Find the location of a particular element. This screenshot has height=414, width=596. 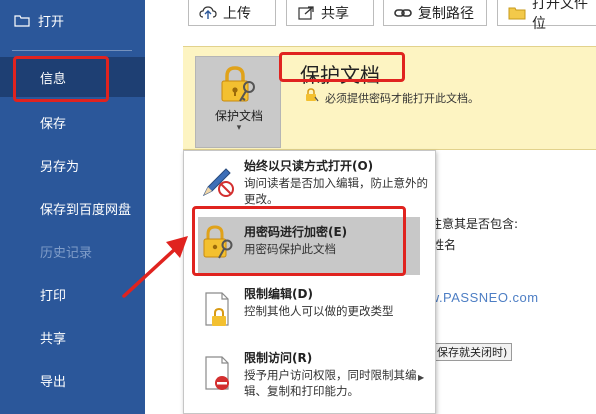

sidebar-item-save-baidu: 保存到百度网盘 is located at coordinates (72, 208).